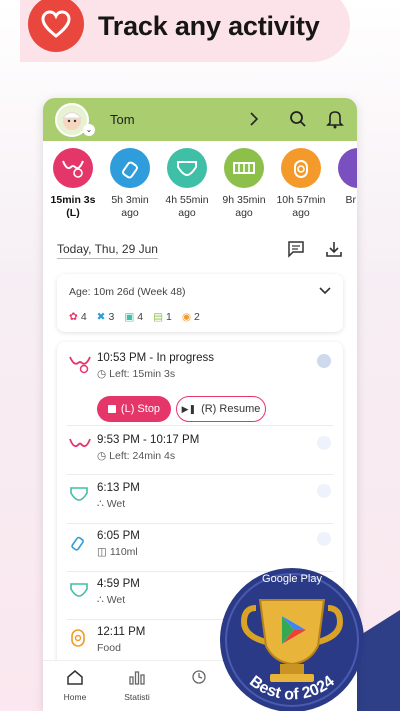 This screenshot has height=711, width=400. What do you see at coordinates (118, 488) in the screenshot?
I see `entry-time: 6:13 PM` at bounding box center [118, 488].